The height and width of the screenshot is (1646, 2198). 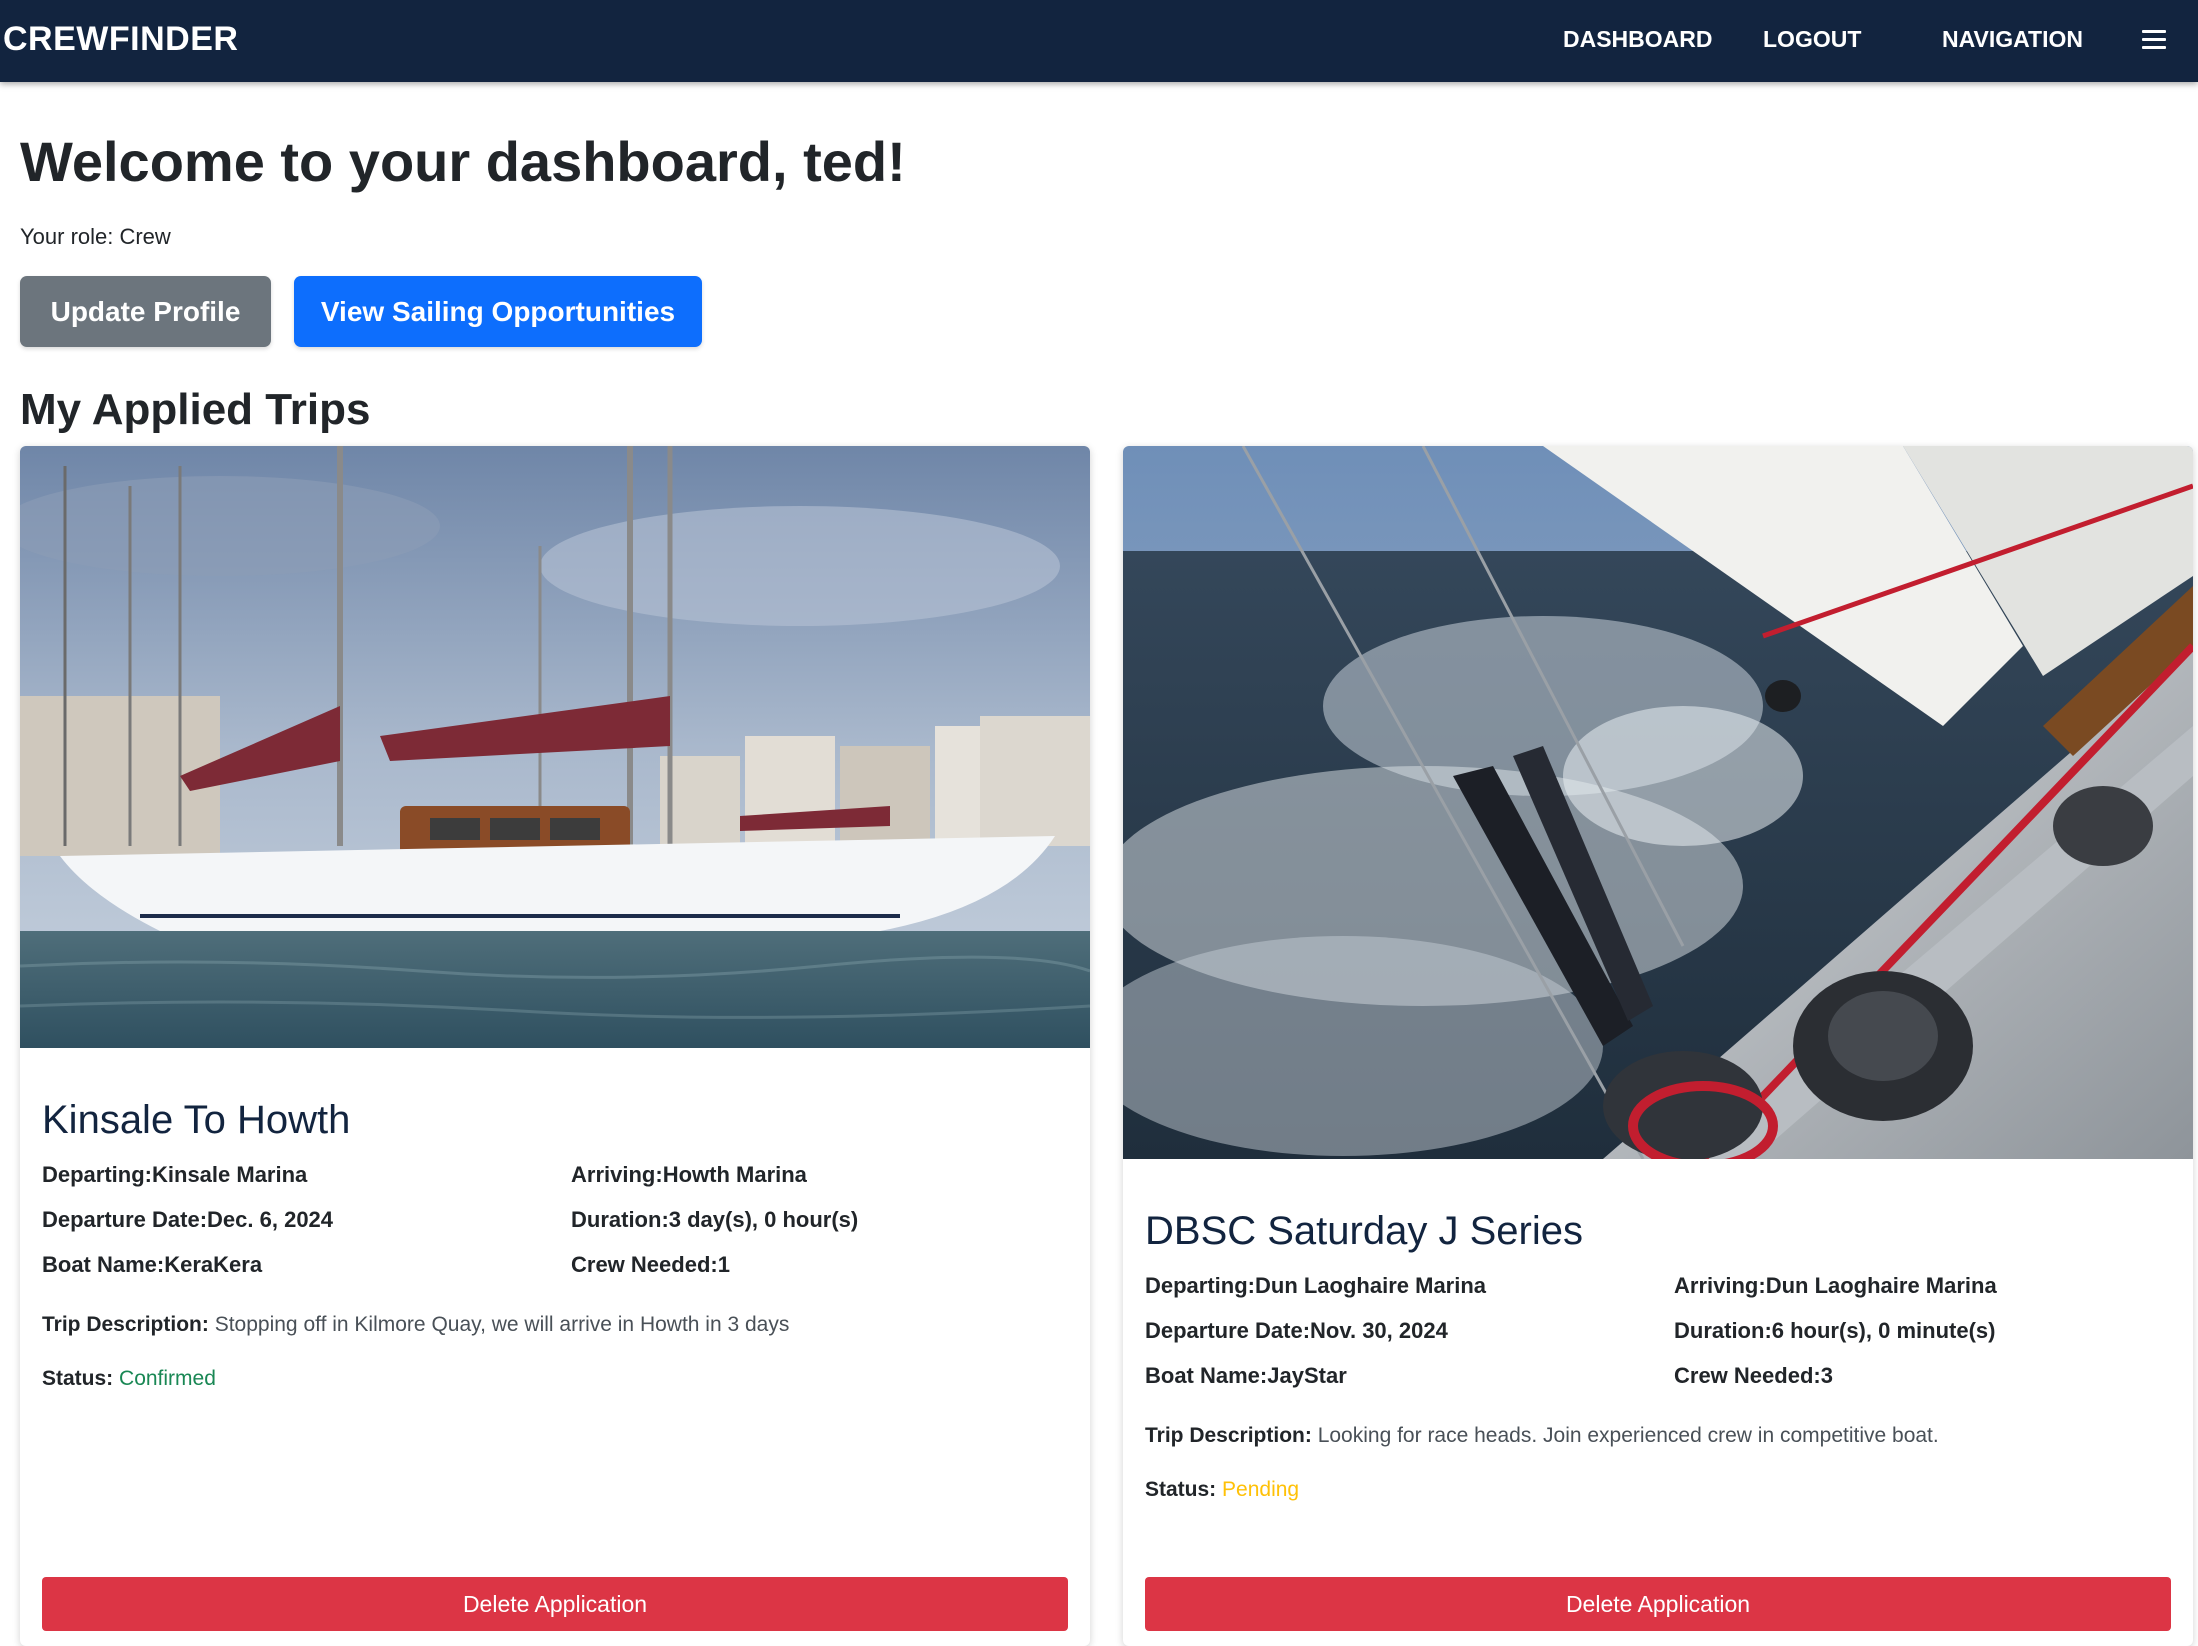 I want to click on crew-needed-detail: Crew Needed:3, so click(x=1753, y=1375).